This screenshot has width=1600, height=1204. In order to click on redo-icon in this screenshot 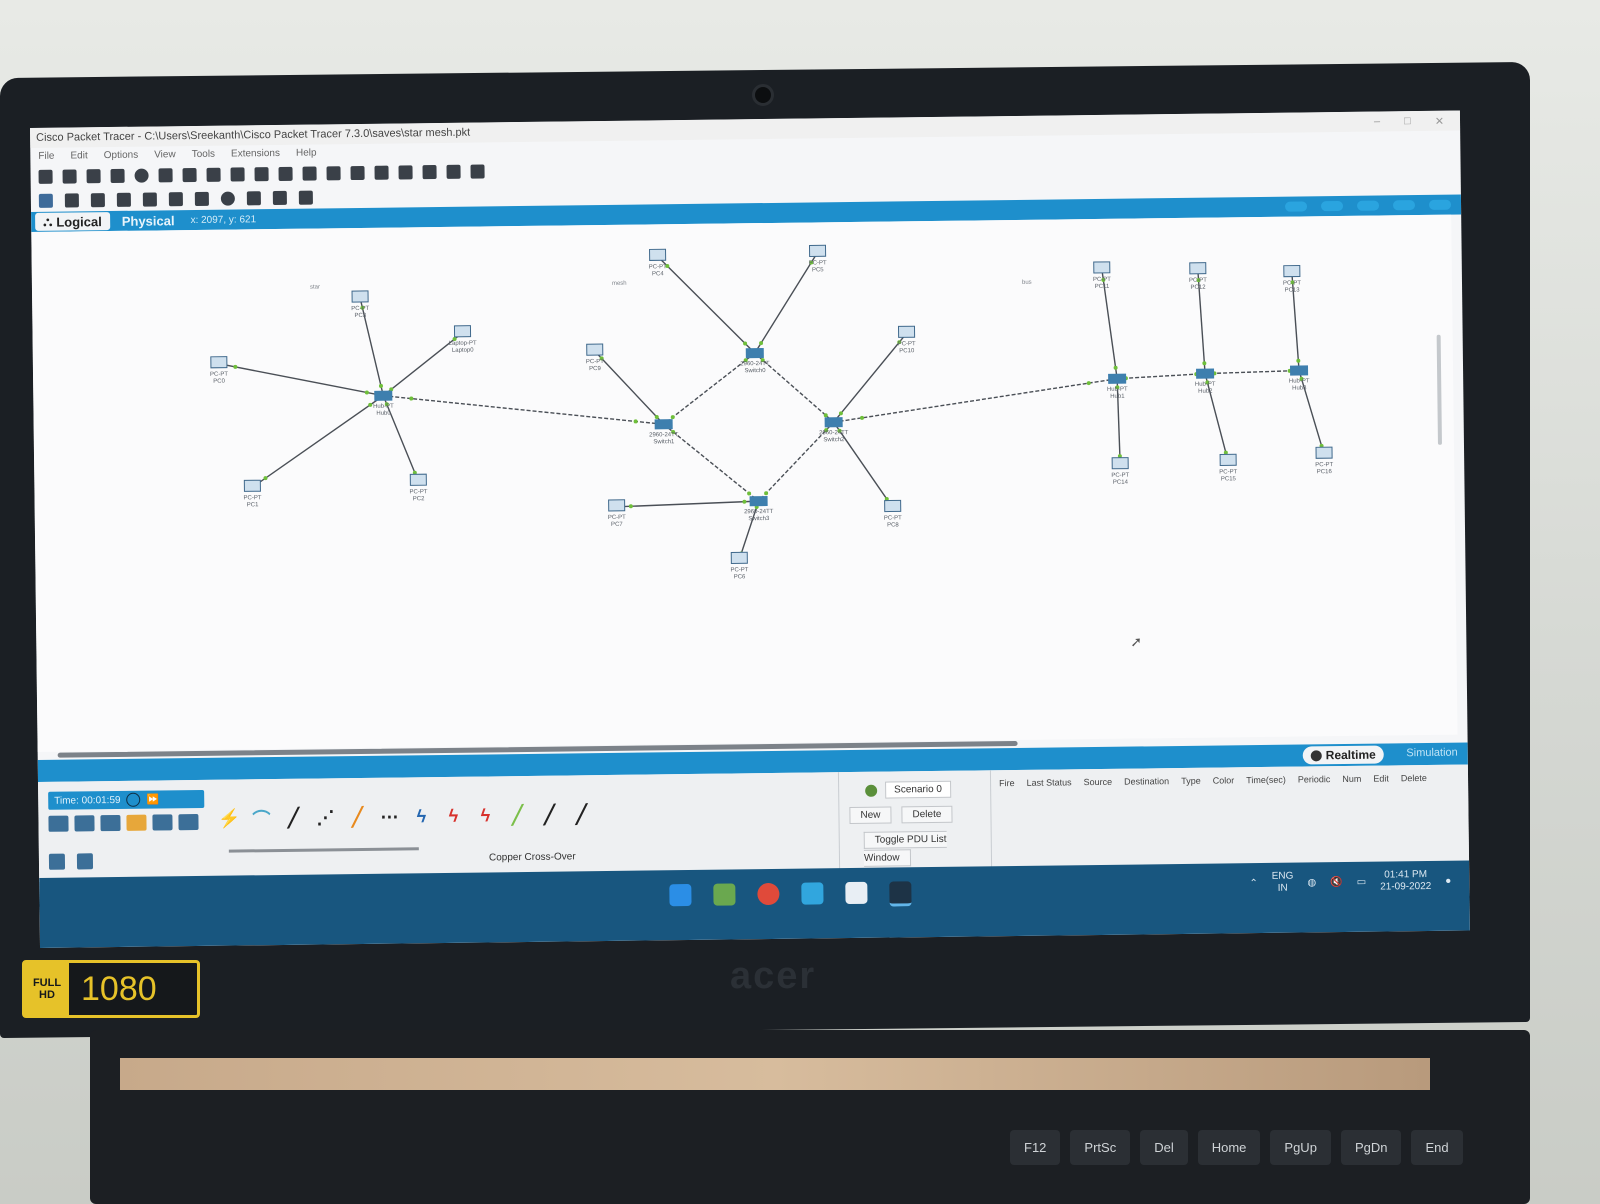, I will do `click(285, 173)`.